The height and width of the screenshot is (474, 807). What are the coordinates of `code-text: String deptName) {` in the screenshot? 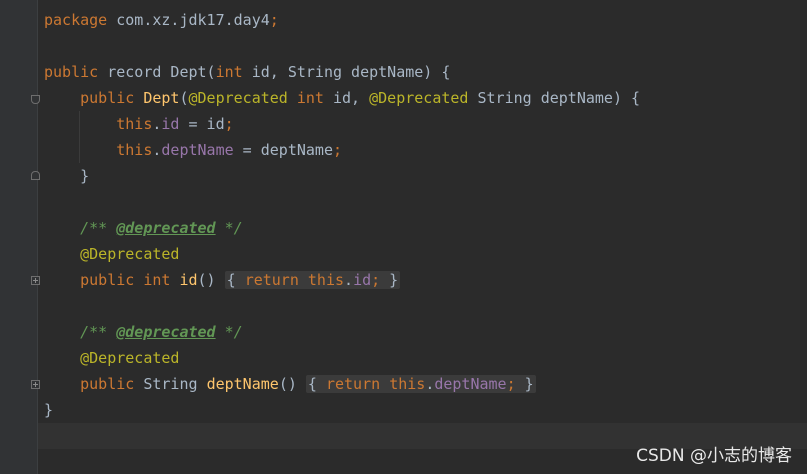 It's located at (554, 98).